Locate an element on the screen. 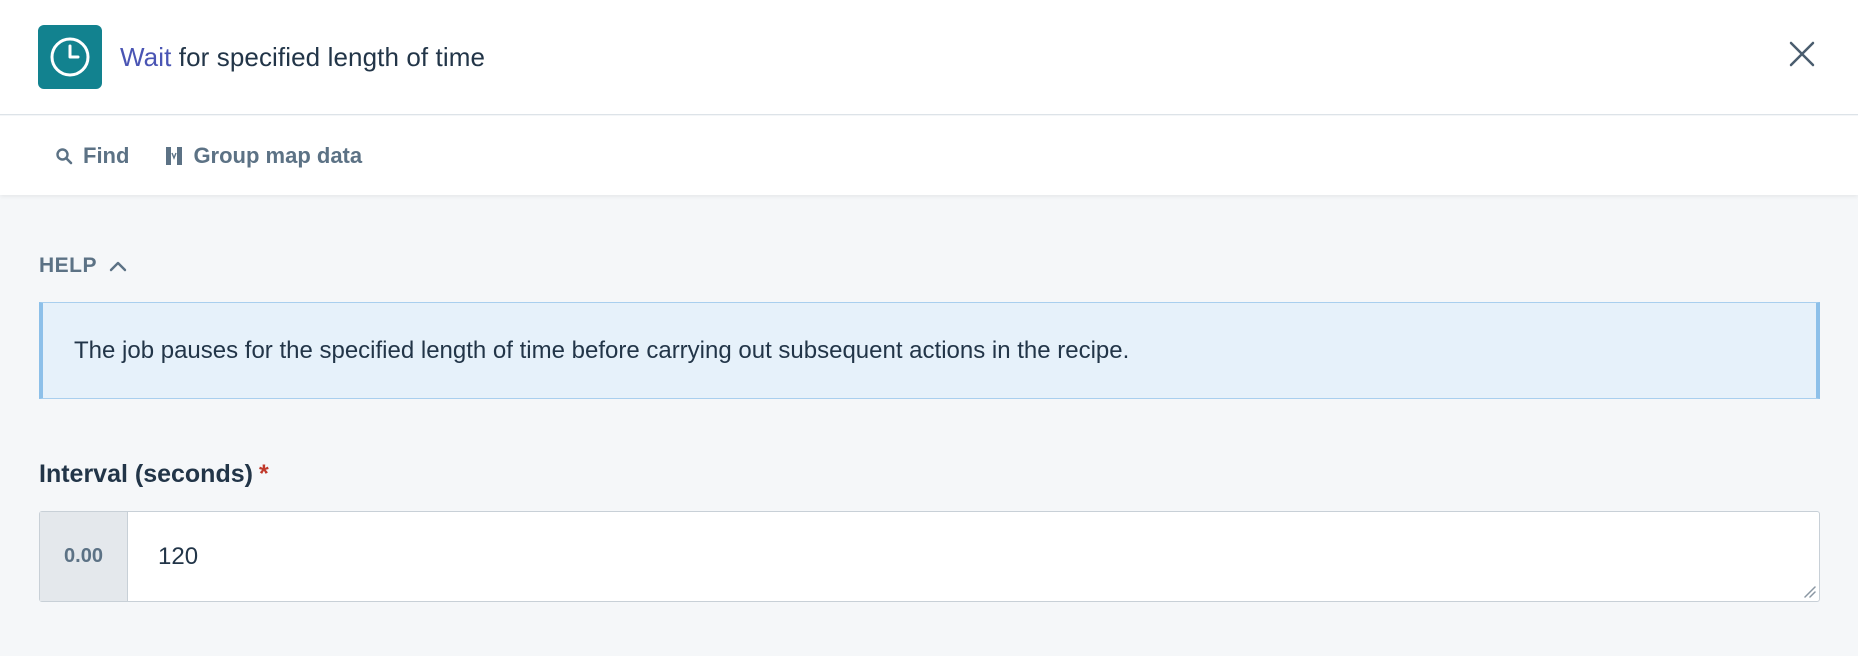 The height and width of the screenshot is (656, 1858). number-type-badge: 0.00 is located at coordinates (84, 556).